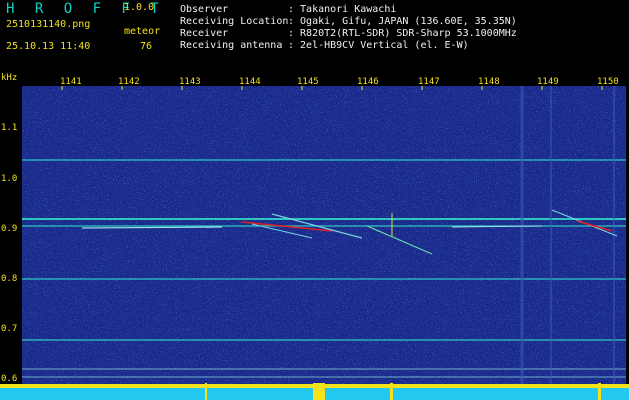  I want to click on y-tick-0.7: 0.7, so click(9, 329).